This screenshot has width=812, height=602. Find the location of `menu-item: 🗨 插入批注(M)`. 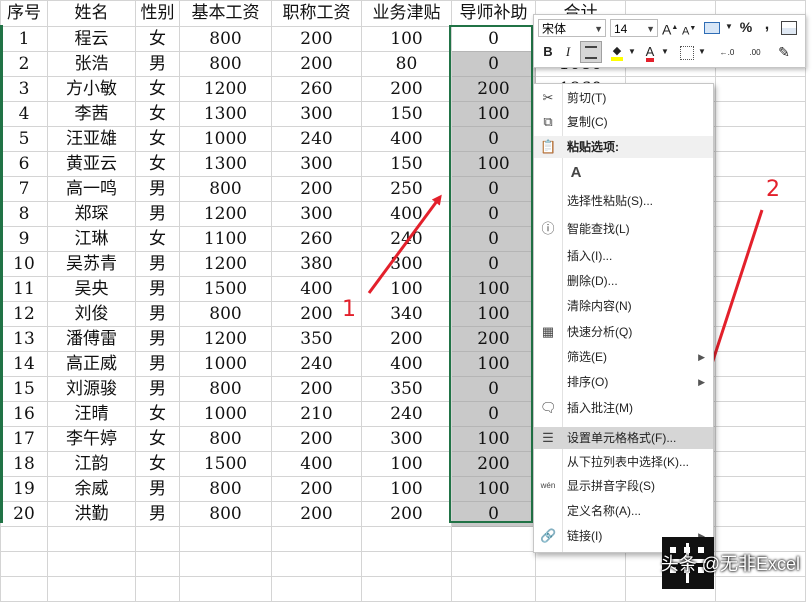

menu-item: 🗨 插入批注(M) is located at coordinates (623, 408).